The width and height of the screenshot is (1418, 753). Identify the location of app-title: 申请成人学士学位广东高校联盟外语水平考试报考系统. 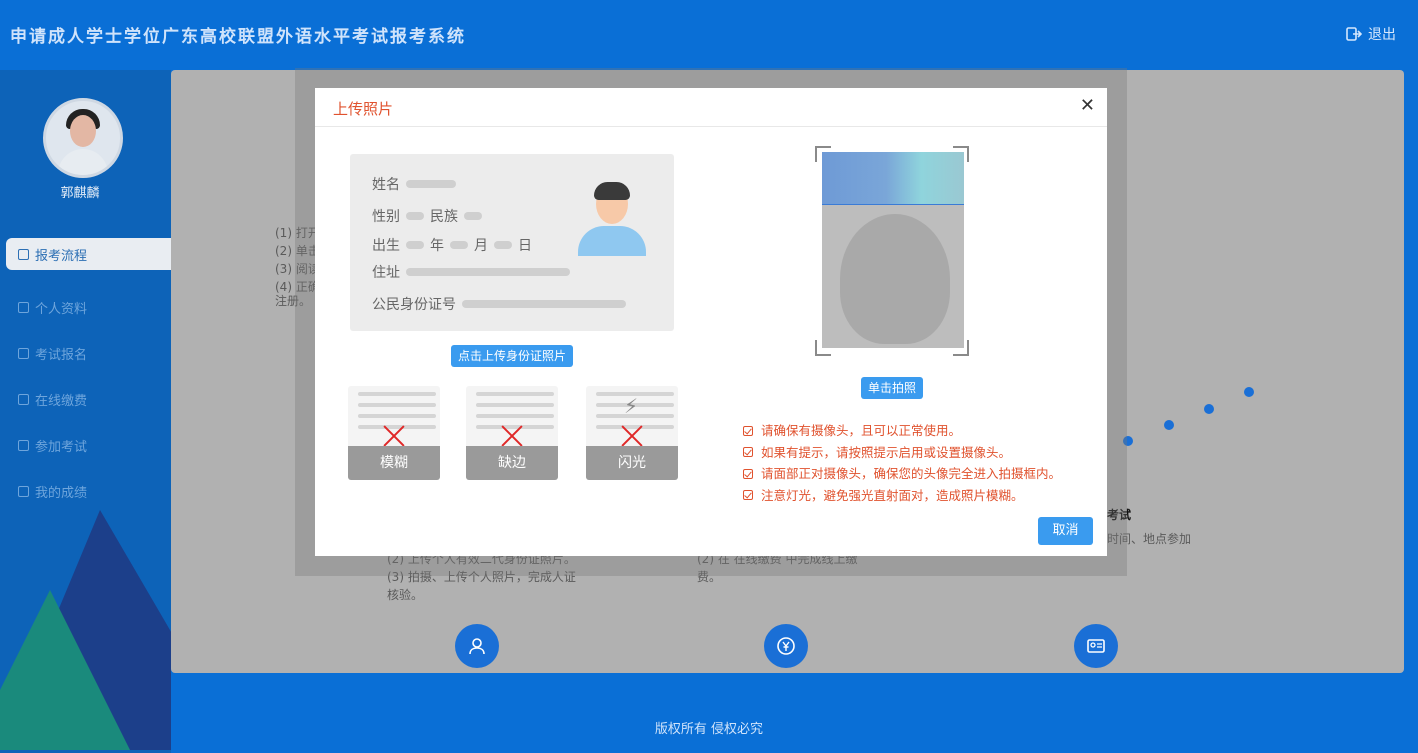
(238, 37).